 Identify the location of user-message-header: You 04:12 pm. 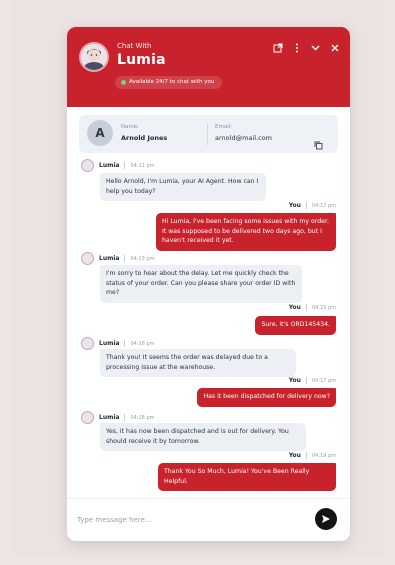
(312, 205).